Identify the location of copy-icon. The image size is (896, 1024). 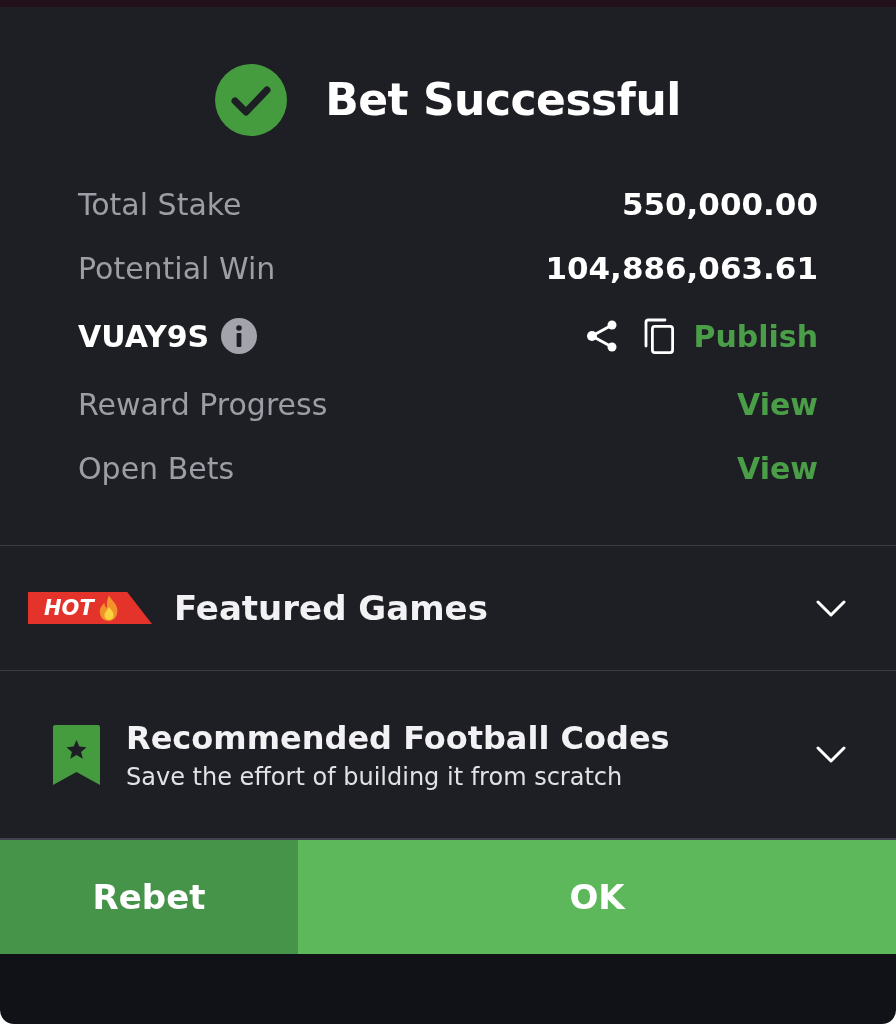
(659, 336).